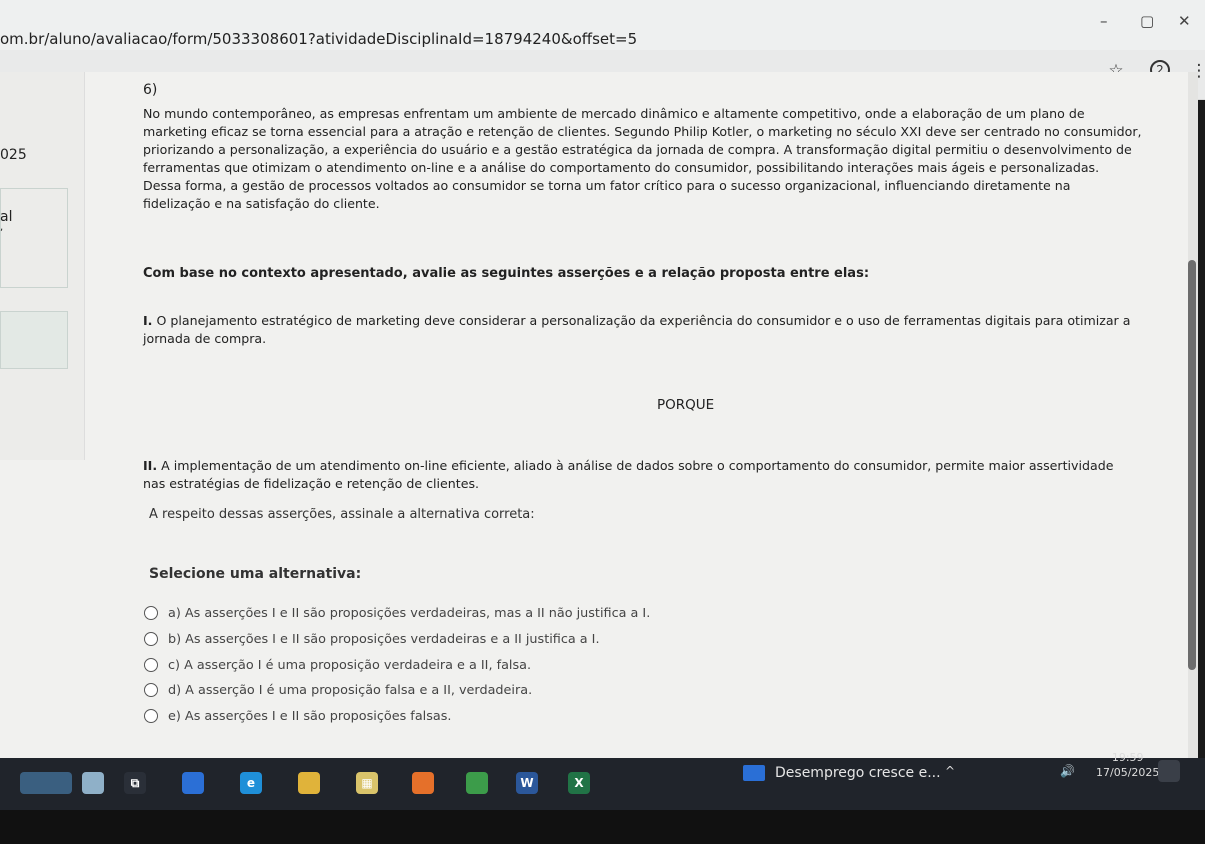 The image size is (1205, 844). What do you see at coordinates (950, 771) in the screenshot?
I see `tray-chevron-icon: ^` at bounding box center [950, 771].